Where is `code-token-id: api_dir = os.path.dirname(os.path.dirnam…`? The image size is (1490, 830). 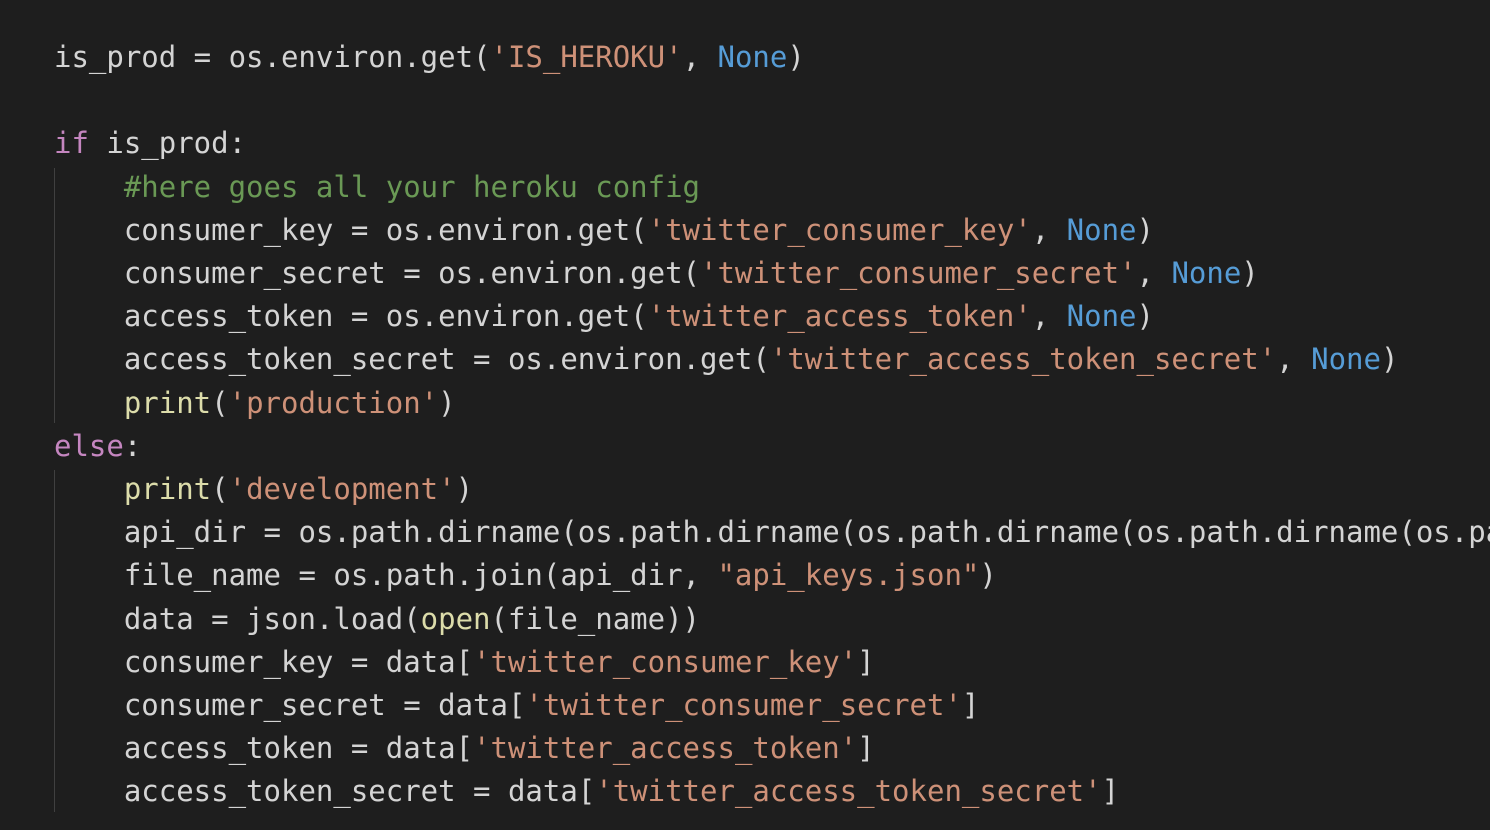
code-token-id: api_dir = os.path.dirname(os.path.dirnam… is located at coordinates (806, 532).